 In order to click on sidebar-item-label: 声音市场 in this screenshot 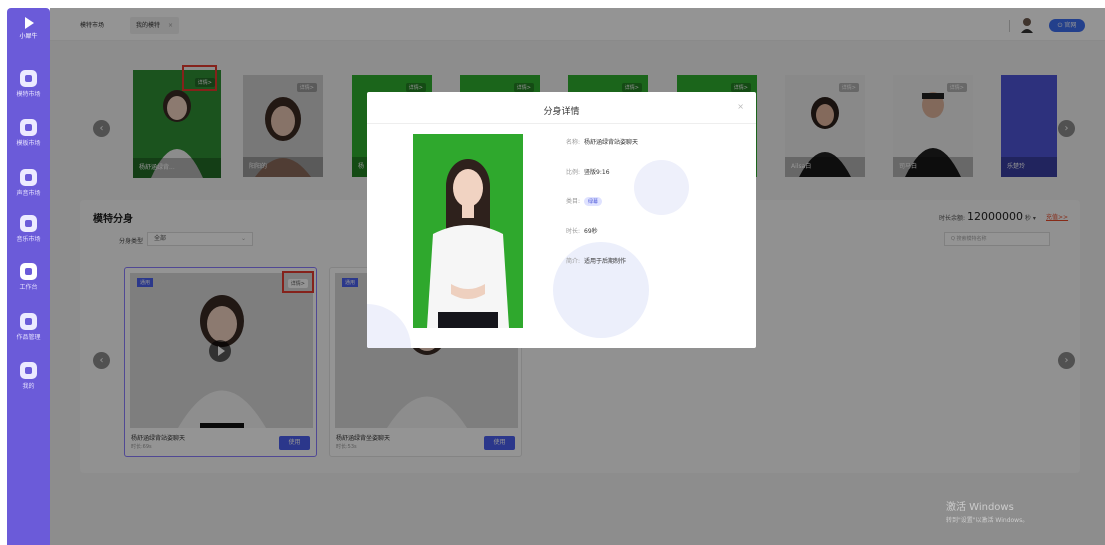, I will do `click(28, 193)`.